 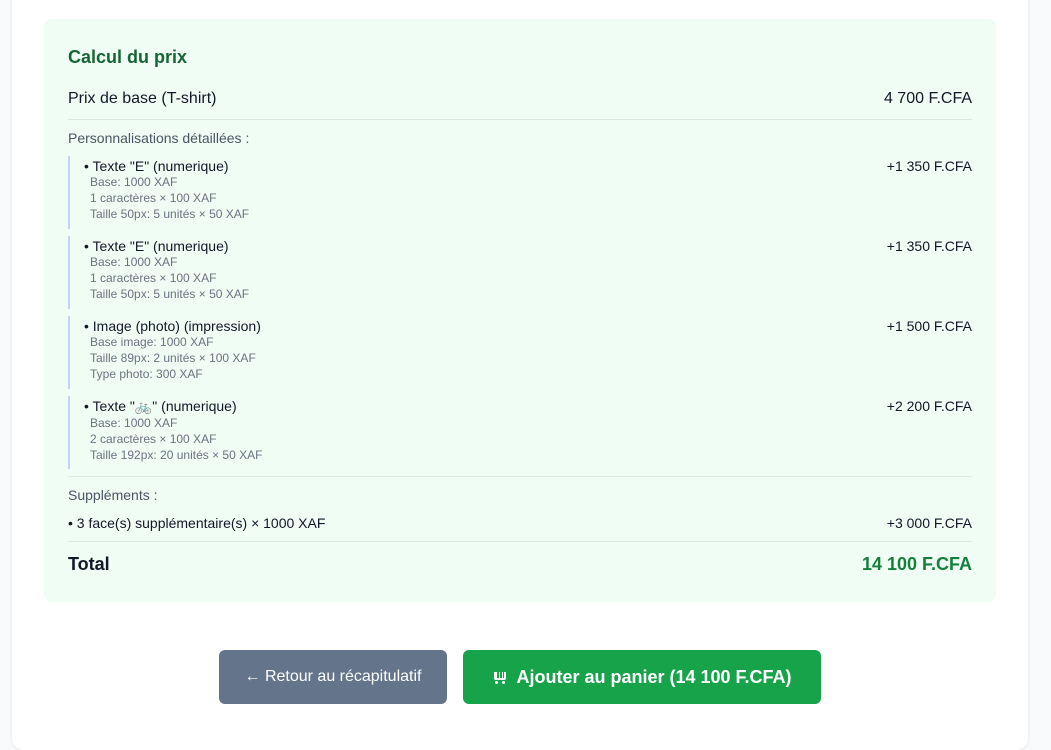 What do you see at coordinates (173, 358) in the screenshot?
I see `customization-detail: Taille 89px: 2 unités × 100 XAF` at bounding box center [173, 358].